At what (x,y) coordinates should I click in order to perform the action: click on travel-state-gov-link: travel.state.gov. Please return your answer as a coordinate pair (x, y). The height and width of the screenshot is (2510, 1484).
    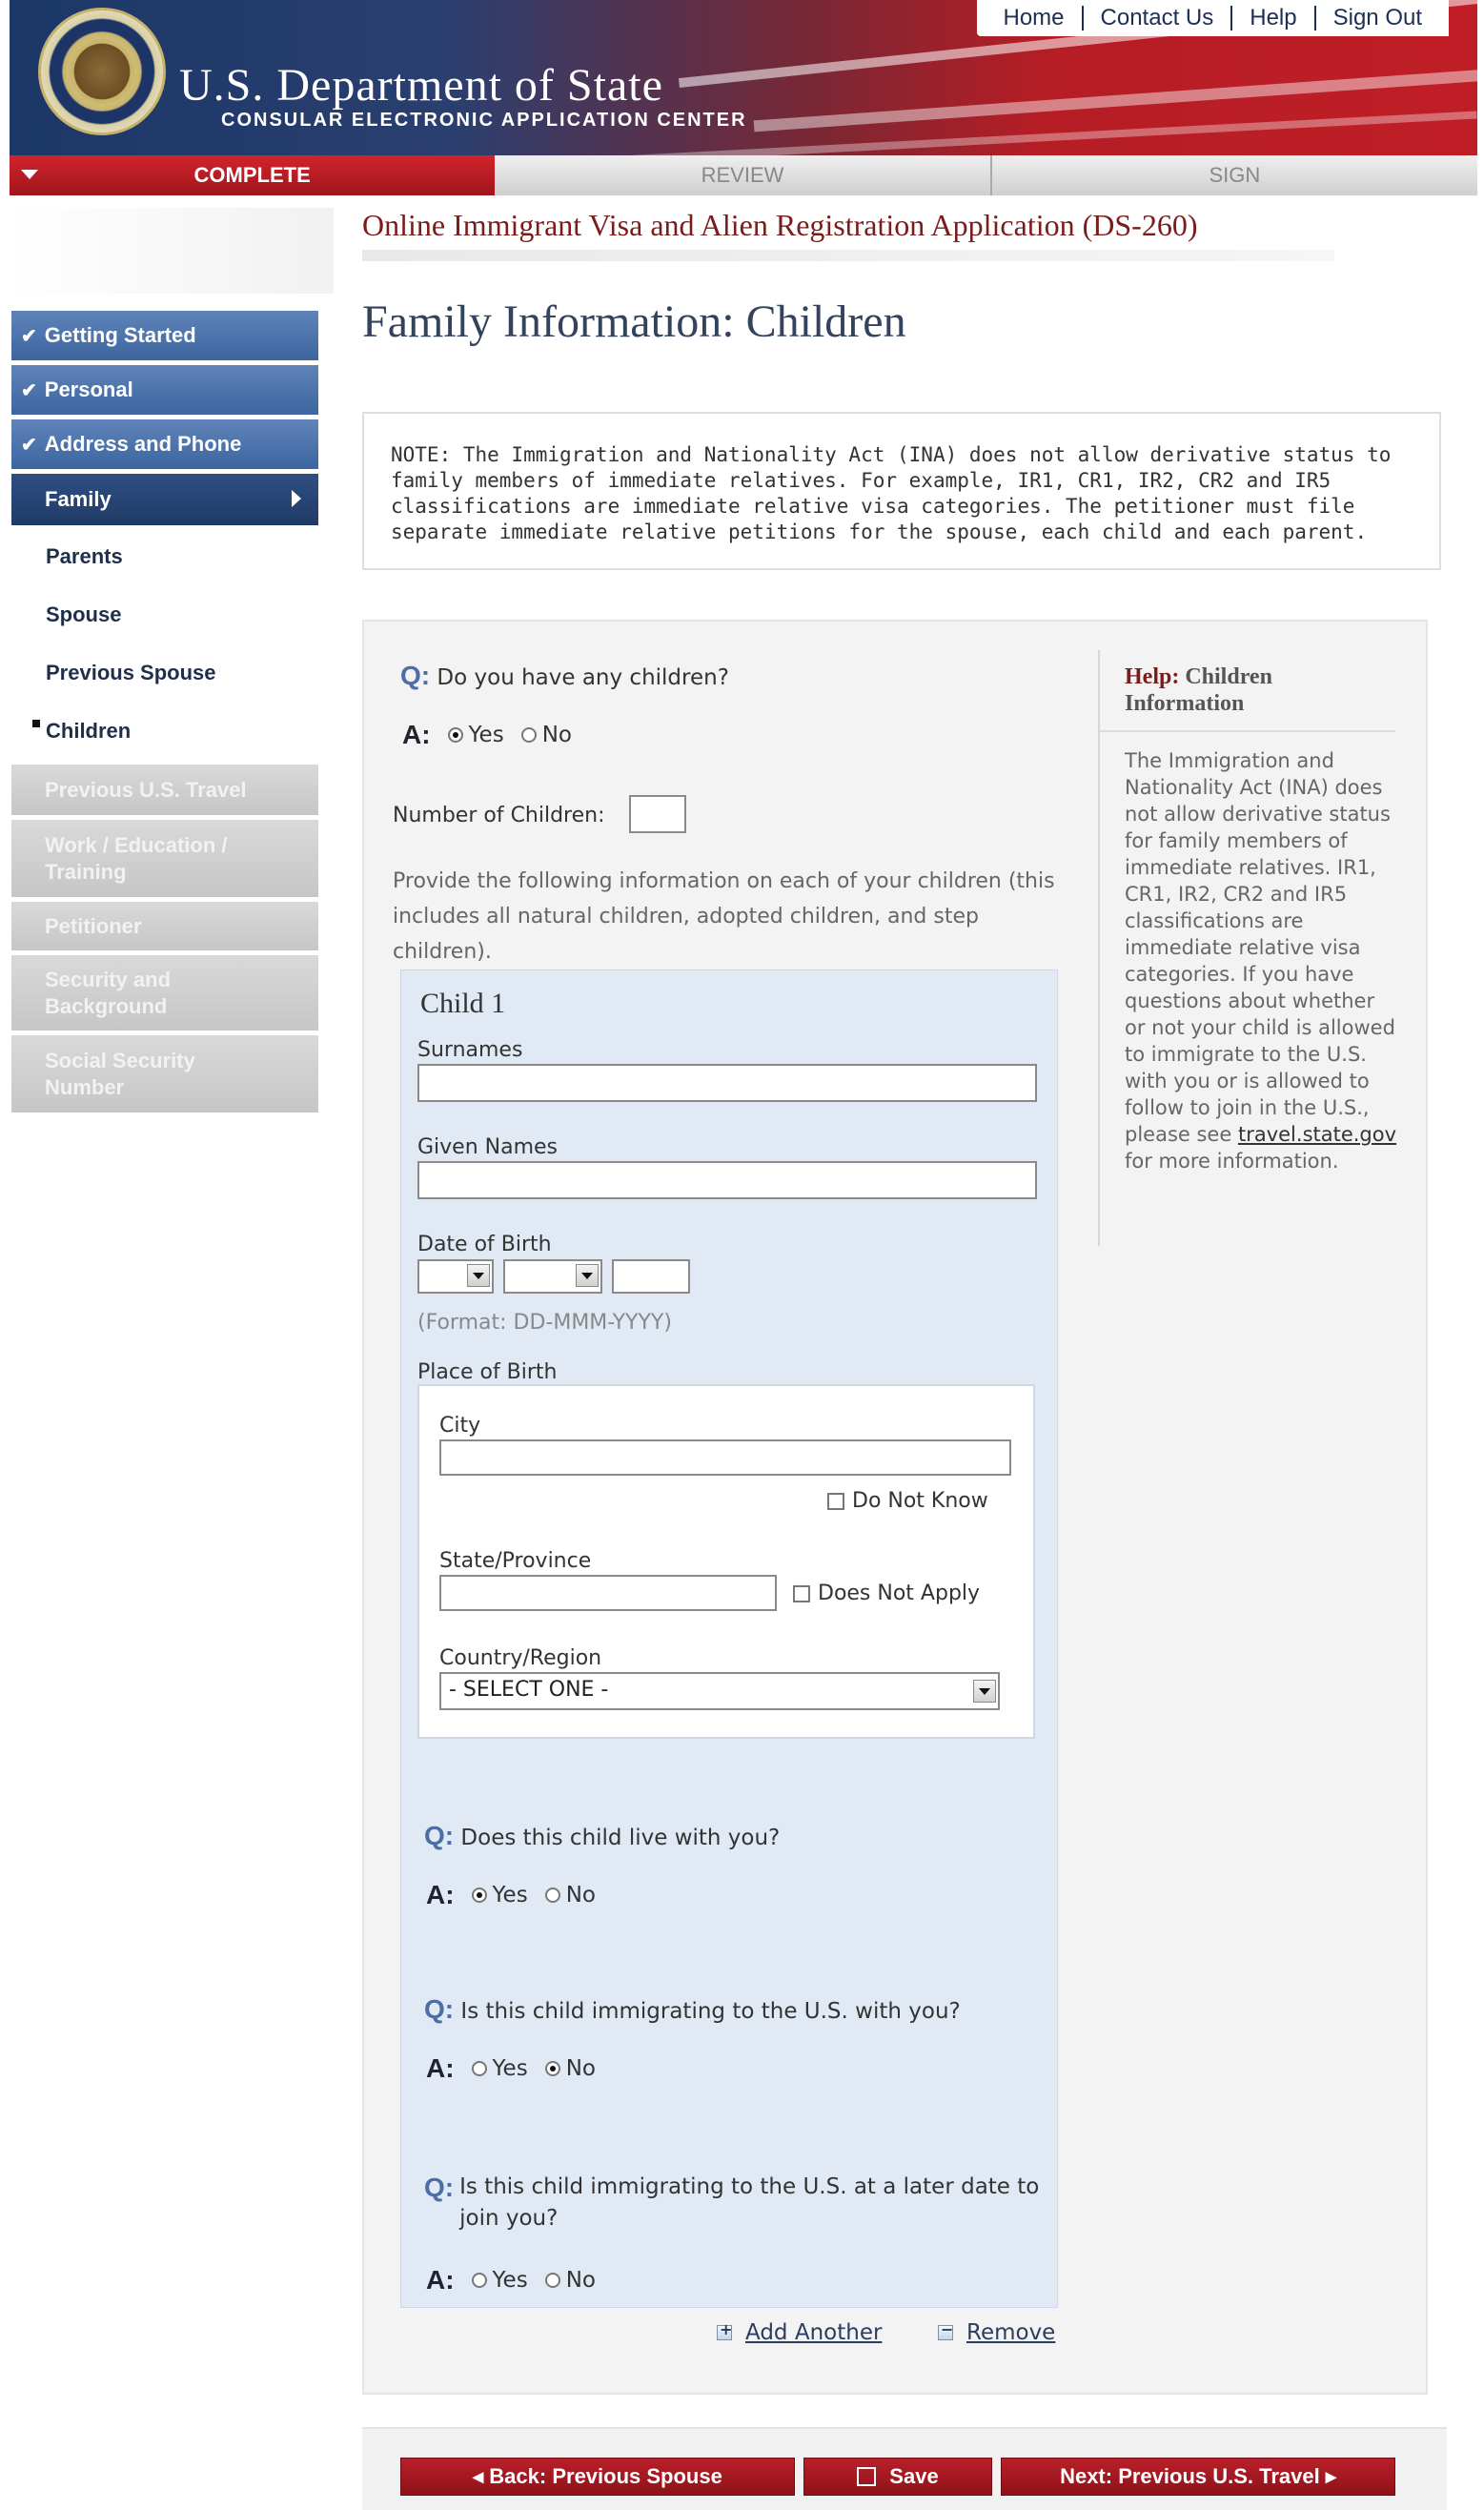
    Looking at the image, I should click on (1317, 1134).